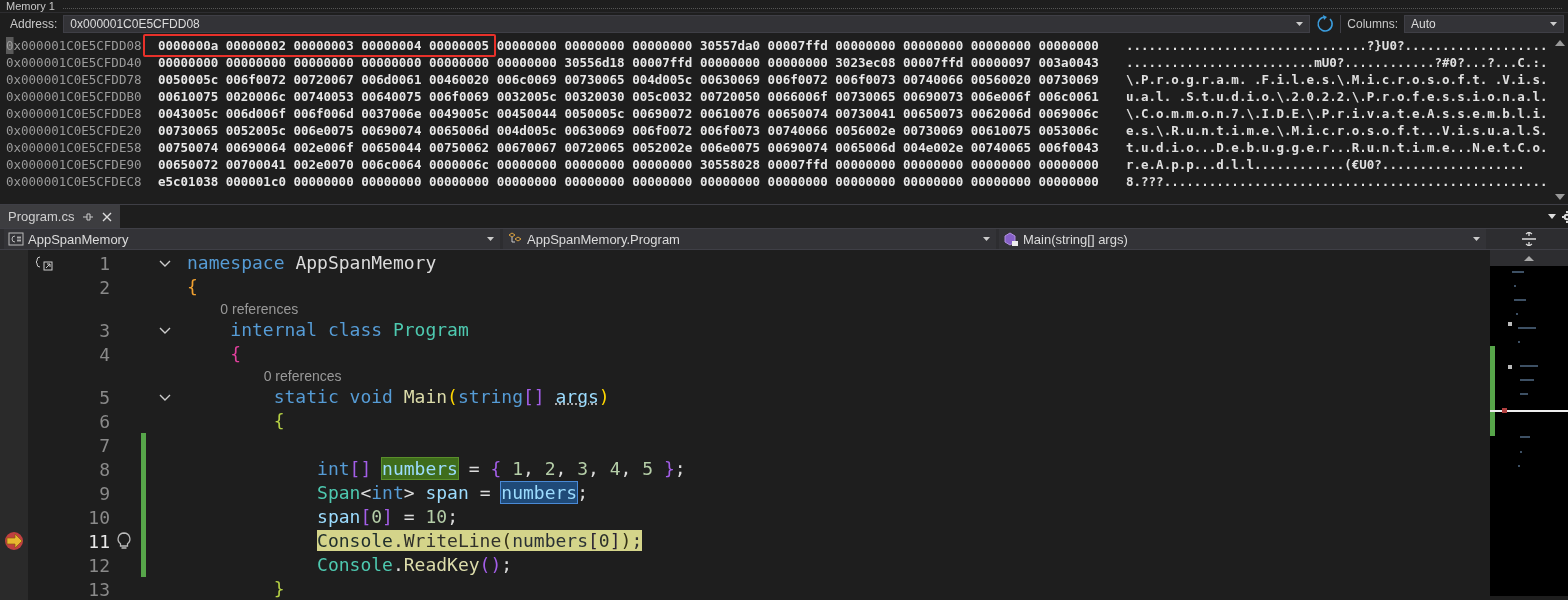  What do you see at coordinates (188, 164) in the screenshot?
I see `hex-value: 00650072` at bounding box center [188, 164].